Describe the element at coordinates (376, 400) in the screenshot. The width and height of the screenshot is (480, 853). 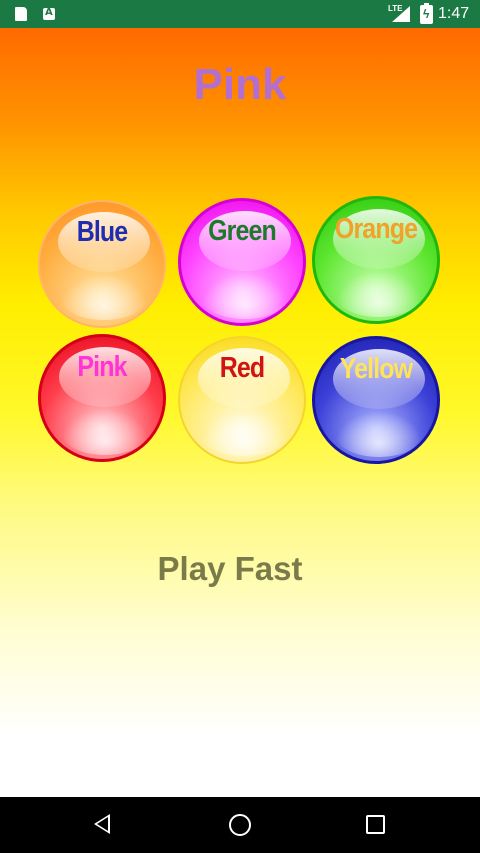
I see `ball-yellow-label: Yellow` at that location.